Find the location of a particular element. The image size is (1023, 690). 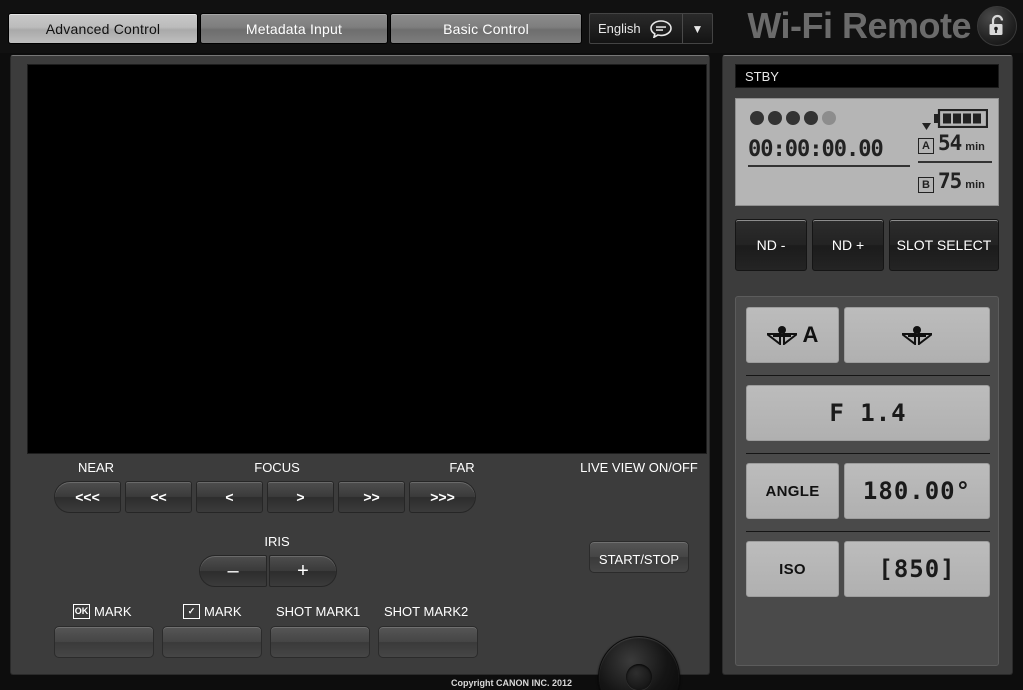

tab-label: Basic Control is located at coordinates (486, 28).